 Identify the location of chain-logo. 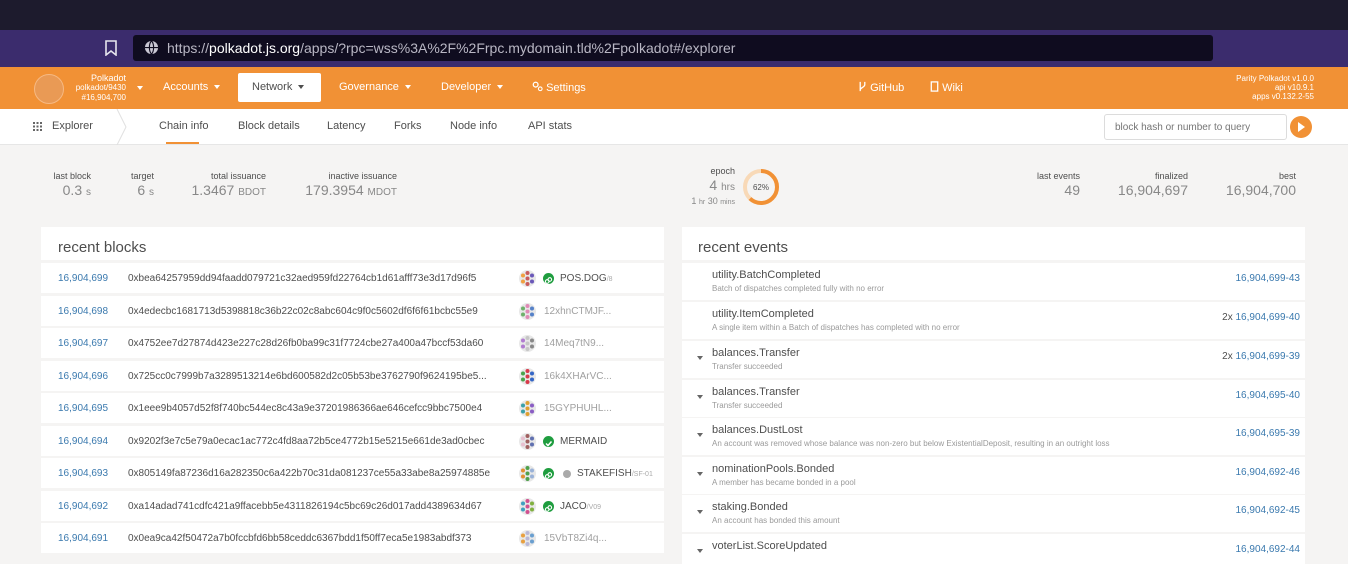
(49, 89).